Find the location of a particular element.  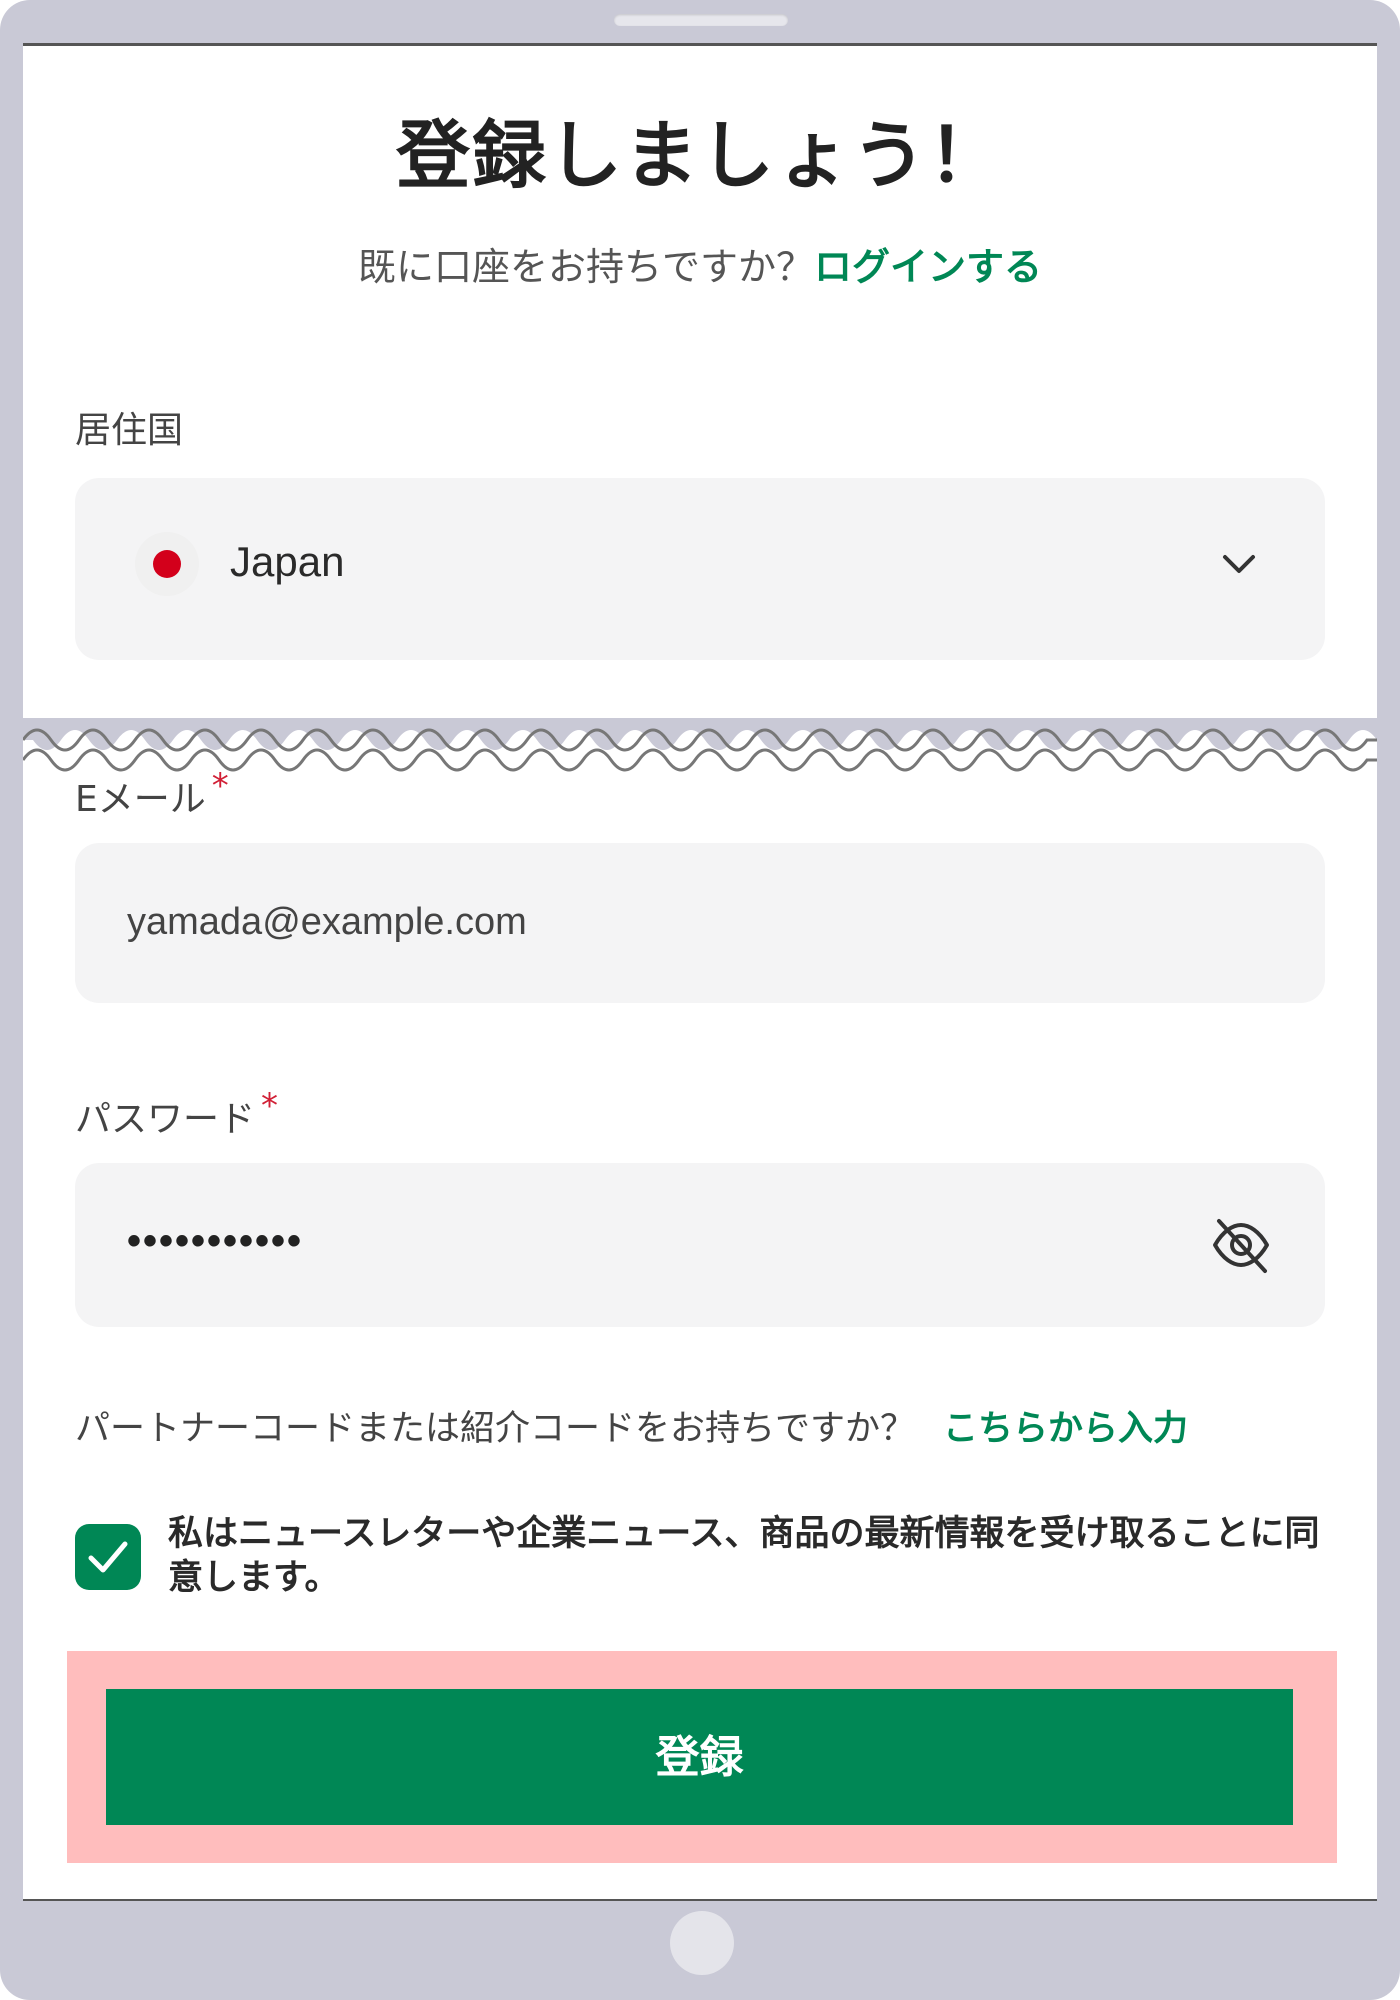

check-icon is located at coordinates (108, 1557).